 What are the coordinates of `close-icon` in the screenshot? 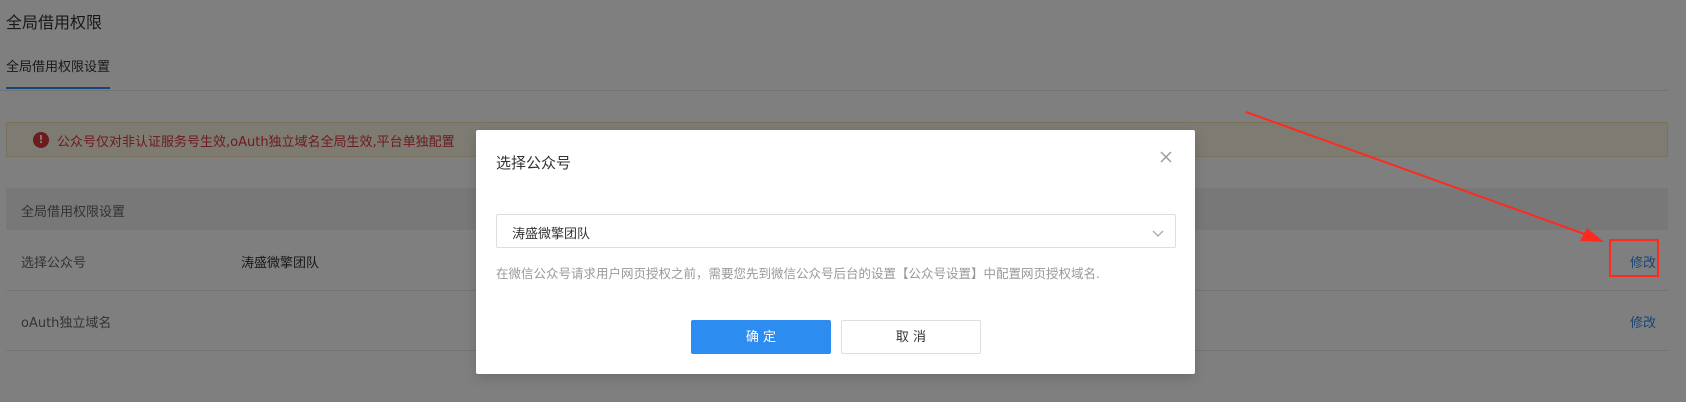 It's located at (1166, 157).